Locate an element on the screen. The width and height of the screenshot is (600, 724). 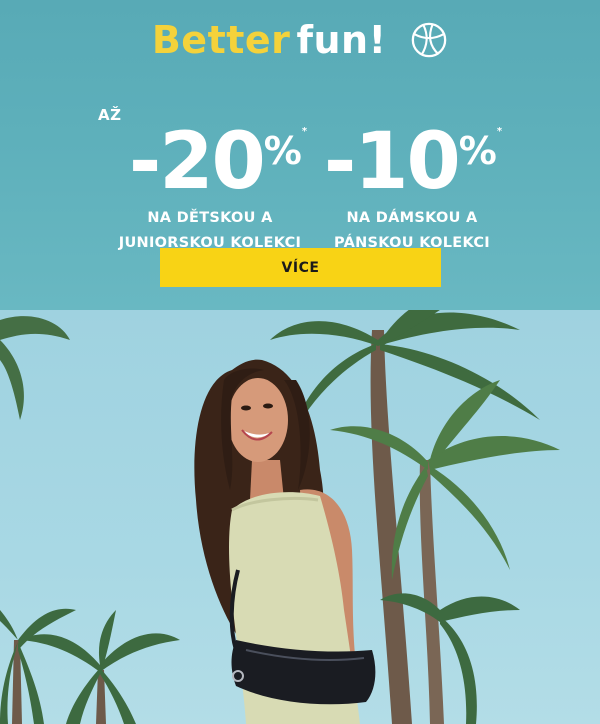
discount-value: -10 is located at coordinates (392, 162).